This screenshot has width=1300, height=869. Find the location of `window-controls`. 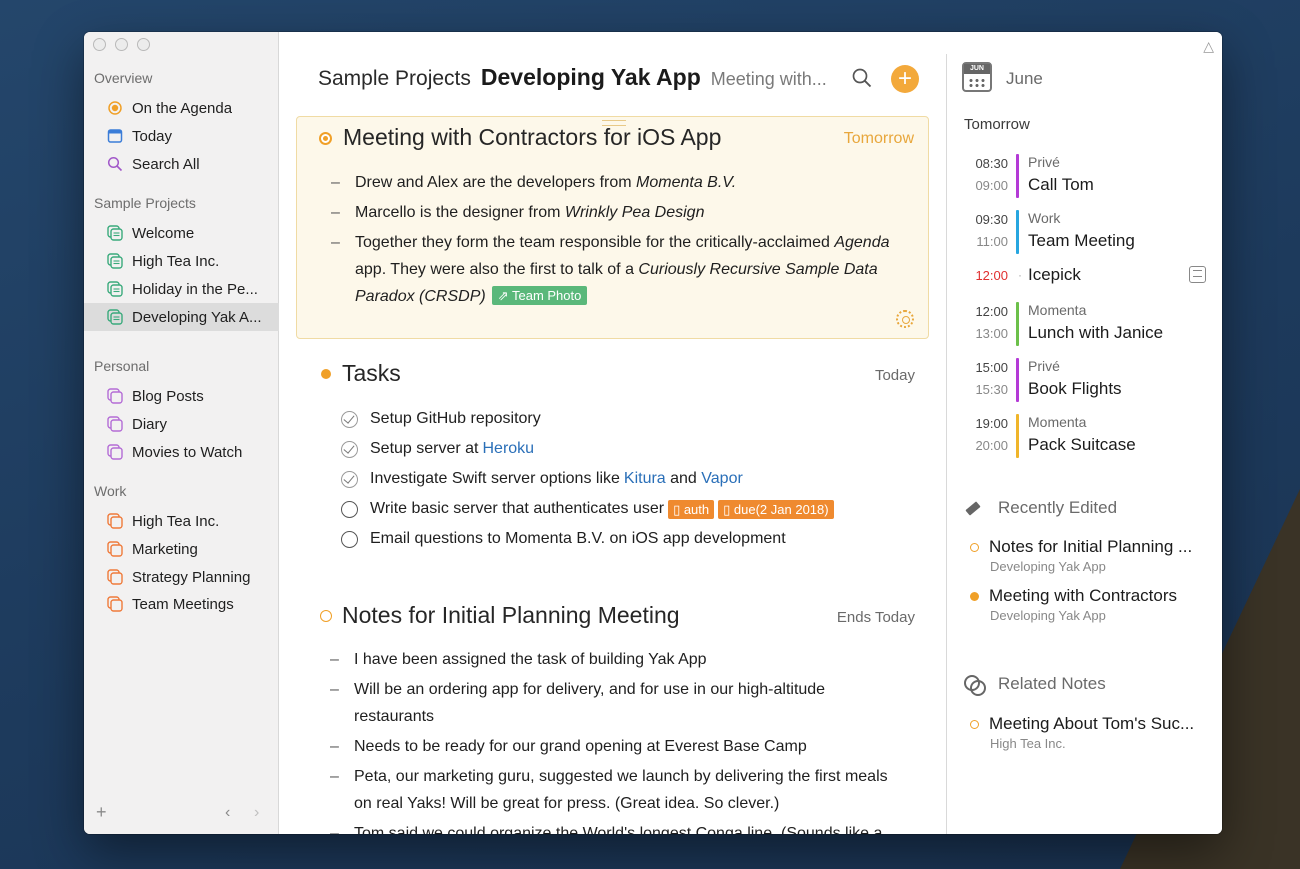

window-controls is located at coordinates (121, 44).